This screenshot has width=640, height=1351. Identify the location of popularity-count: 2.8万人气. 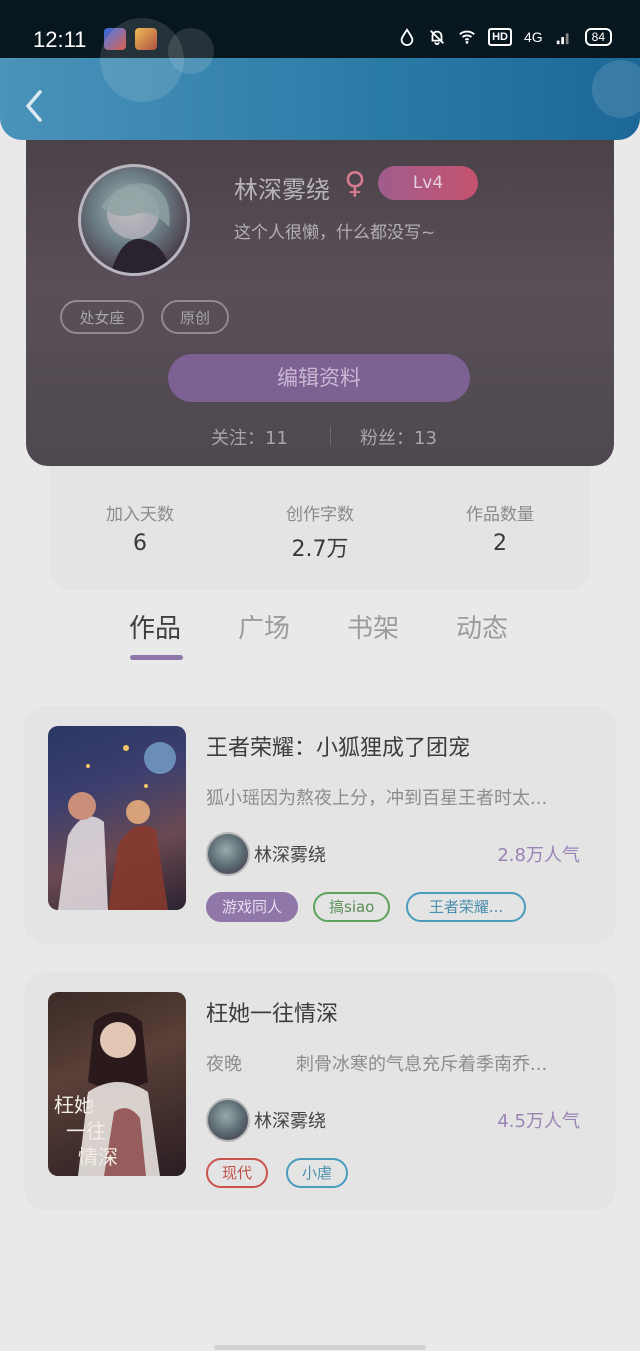
(538, 855).